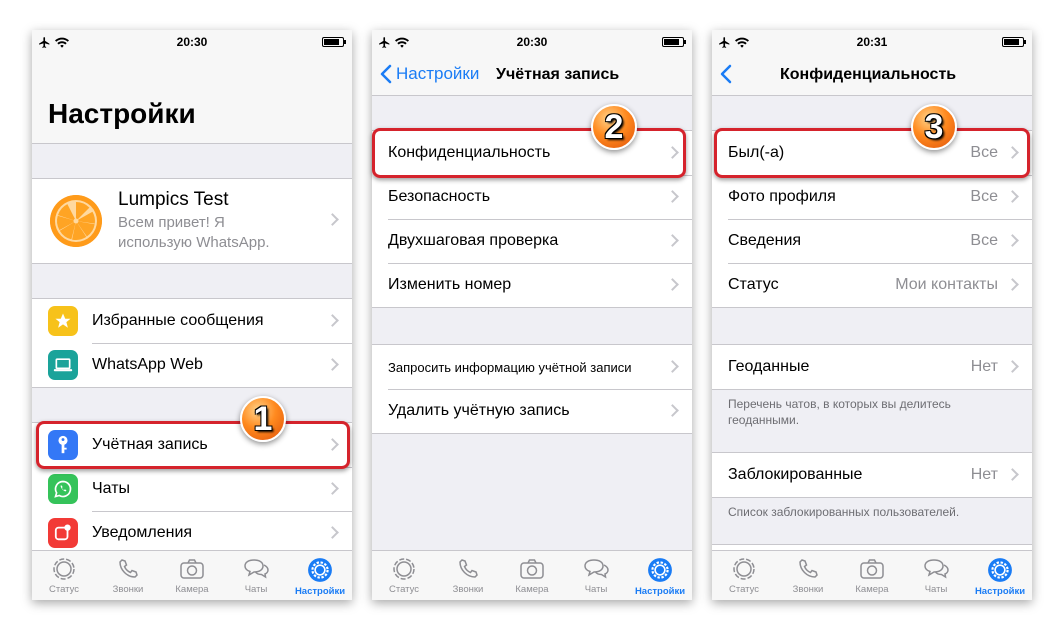 The image size is (1064, 632). I want to click on menu-item-security: Безопасность, so click(532, 197).